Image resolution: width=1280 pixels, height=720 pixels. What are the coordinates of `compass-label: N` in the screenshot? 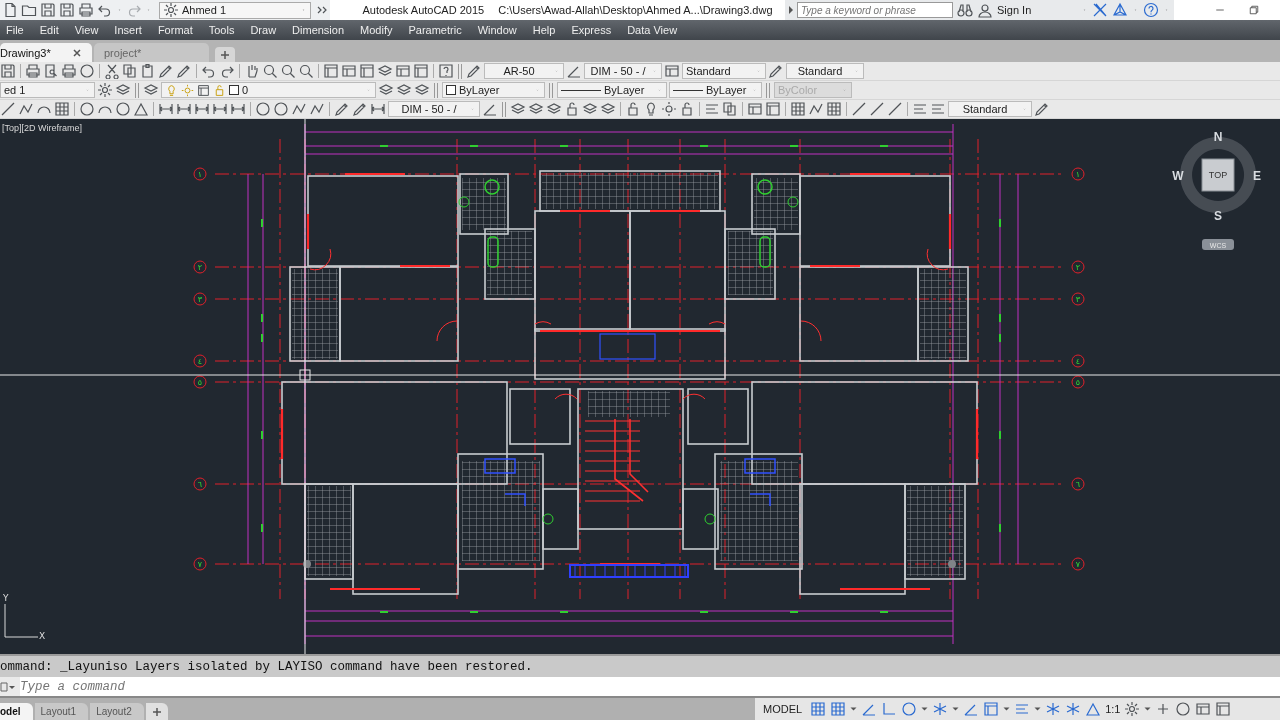 It's located at (1218, 137).